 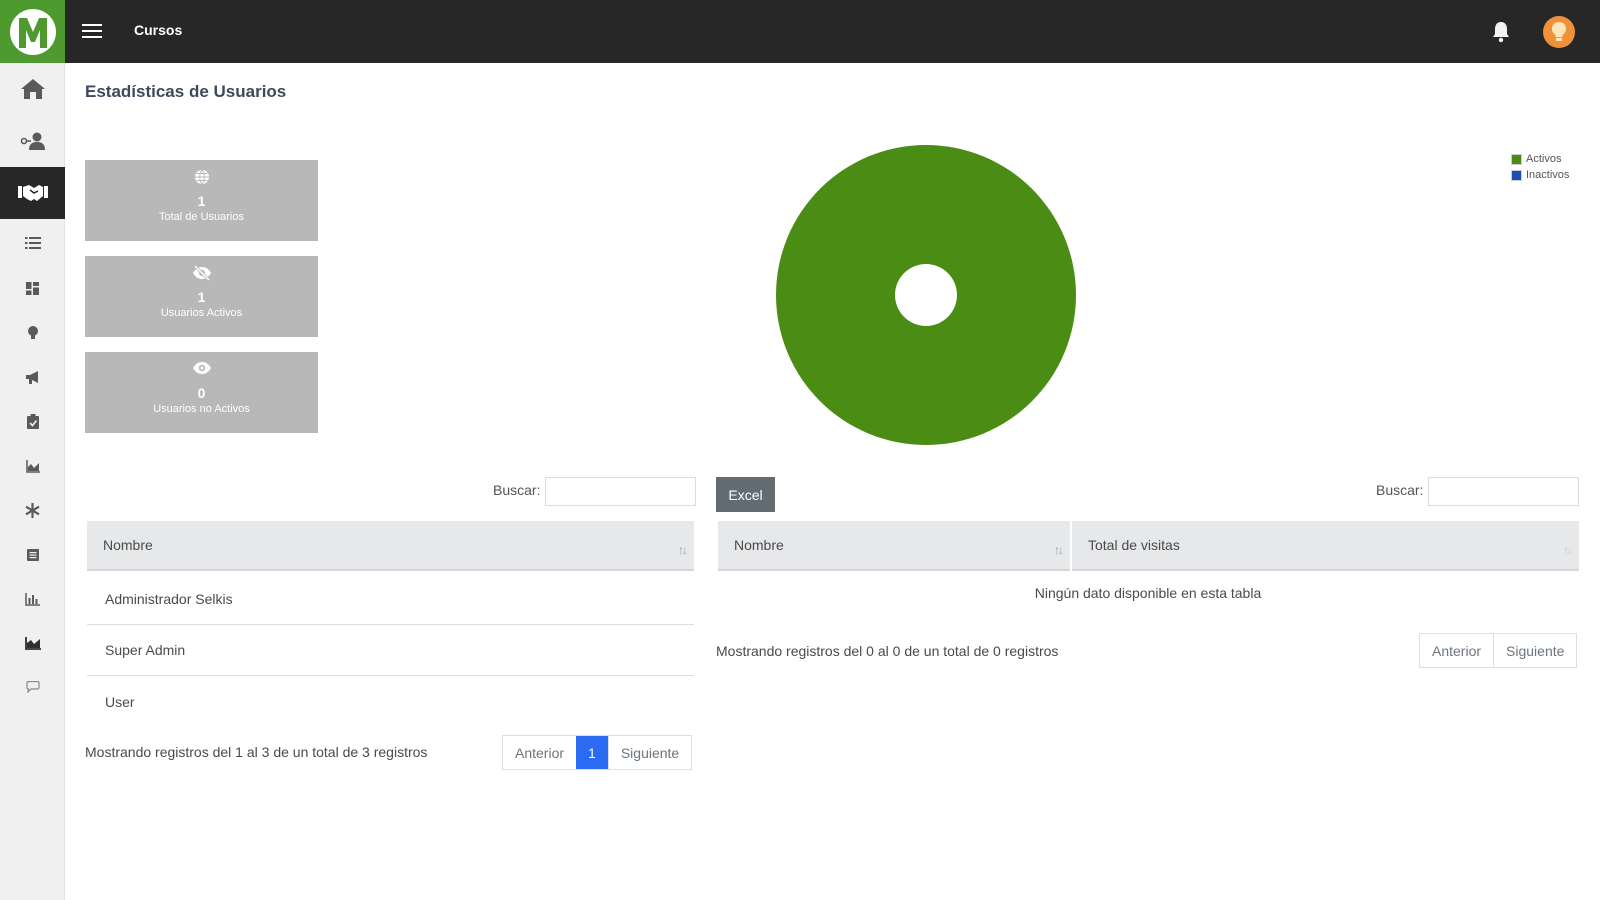 What do you see at coordinates (169, 599) in the screenshot?
I see `cell-nombre: Administrador Selkis` at bounding box center [169, 599].